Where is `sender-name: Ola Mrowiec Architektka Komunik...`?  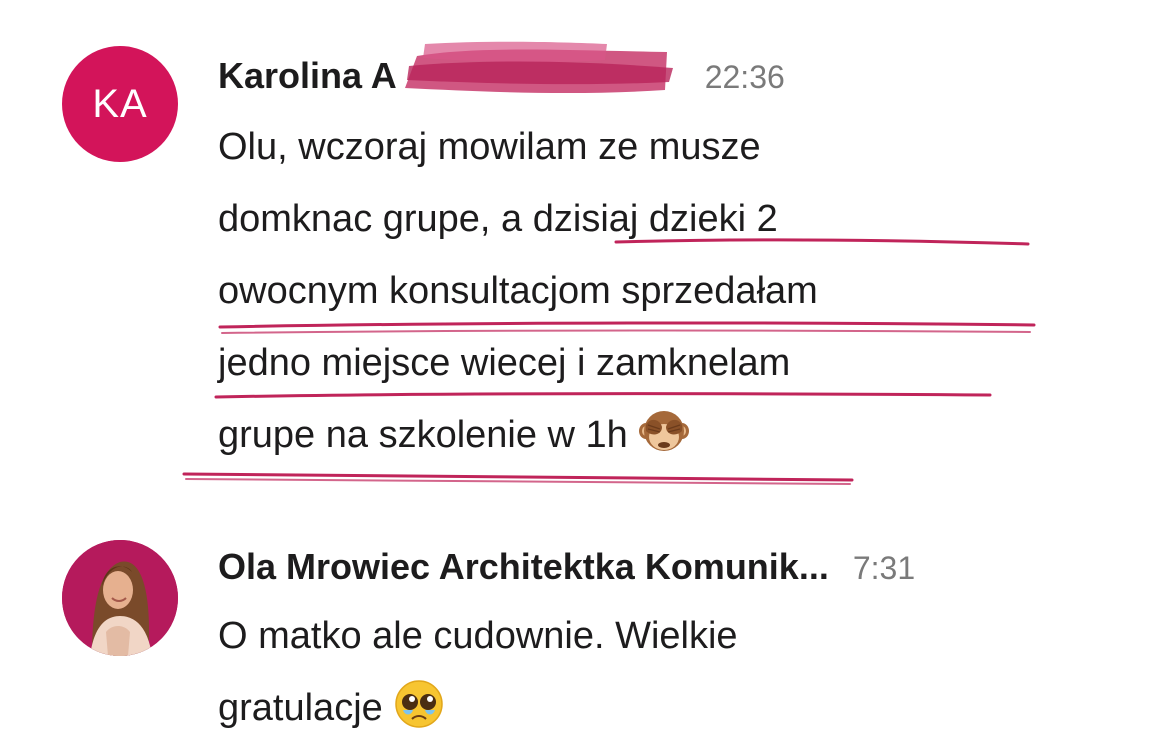
sender-name: Ola Mrowiec Architektka Komunik... is located at coordinates (523, 567).